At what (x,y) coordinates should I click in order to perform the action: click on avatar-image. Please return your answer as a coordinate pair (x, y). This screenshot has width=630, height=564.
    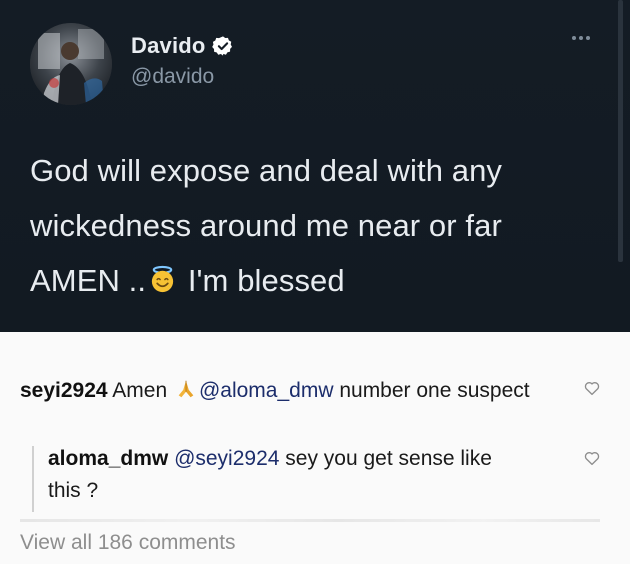
    Looking at the image, I should click on (71, 64).